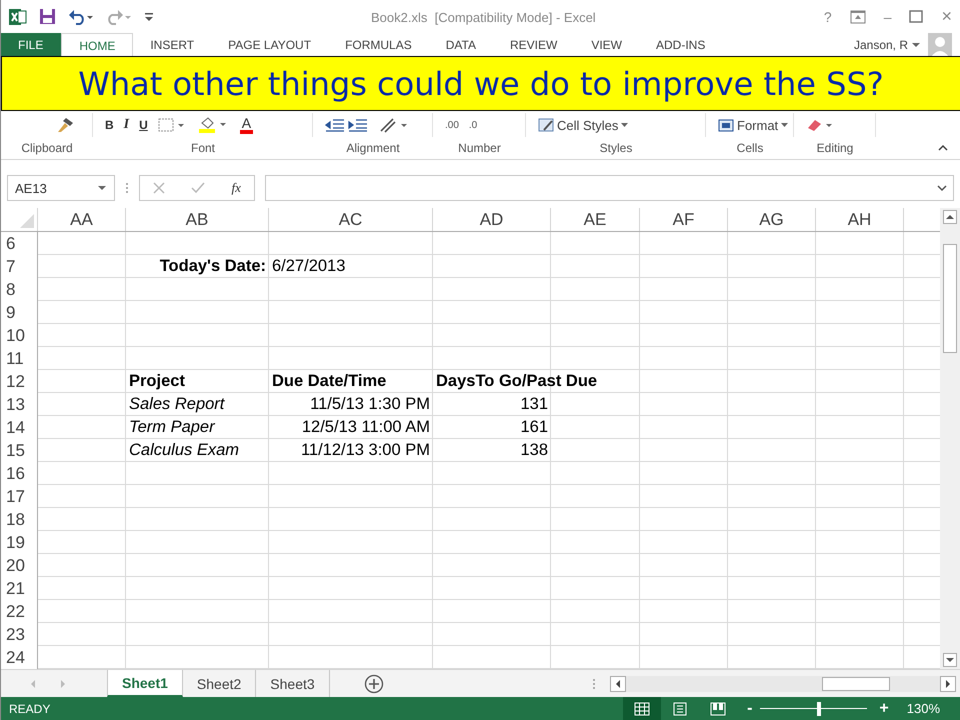  I want to click on row-header: 19, so click(19, 542).